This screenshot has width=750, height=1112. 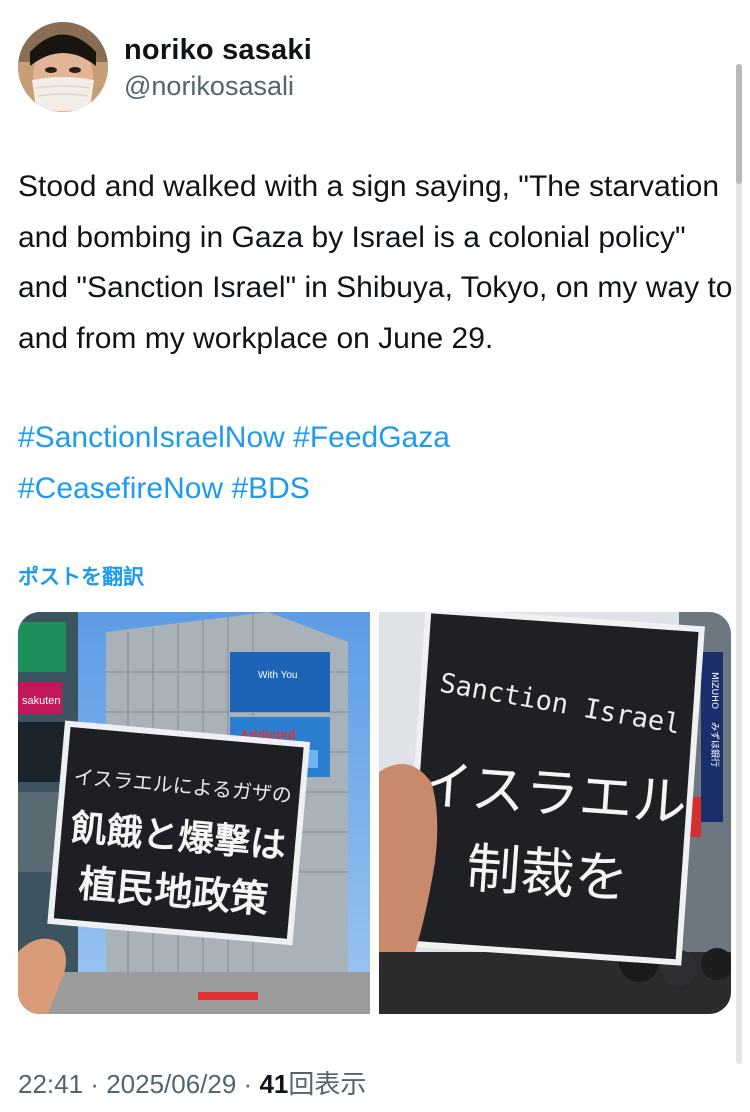 What do you see at coordinates (171, 1084) in the screenshot?
I see `tweet-date: 2025/06/29` at bounding box center [171, 1084].